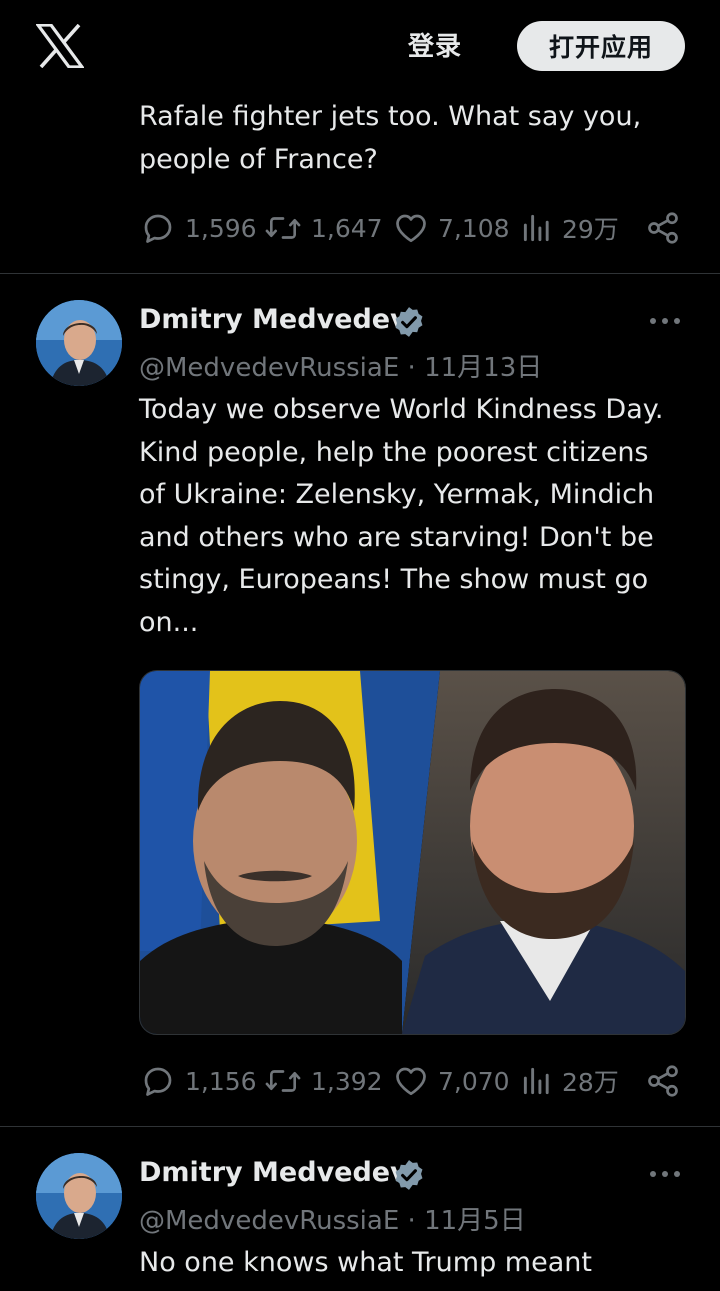 This screenshot has height=1291, width=720. What do you see at coordinates (590, 1082) in the screenshot?
I see `views-count: 28万` at bounding box center [590, 1082].